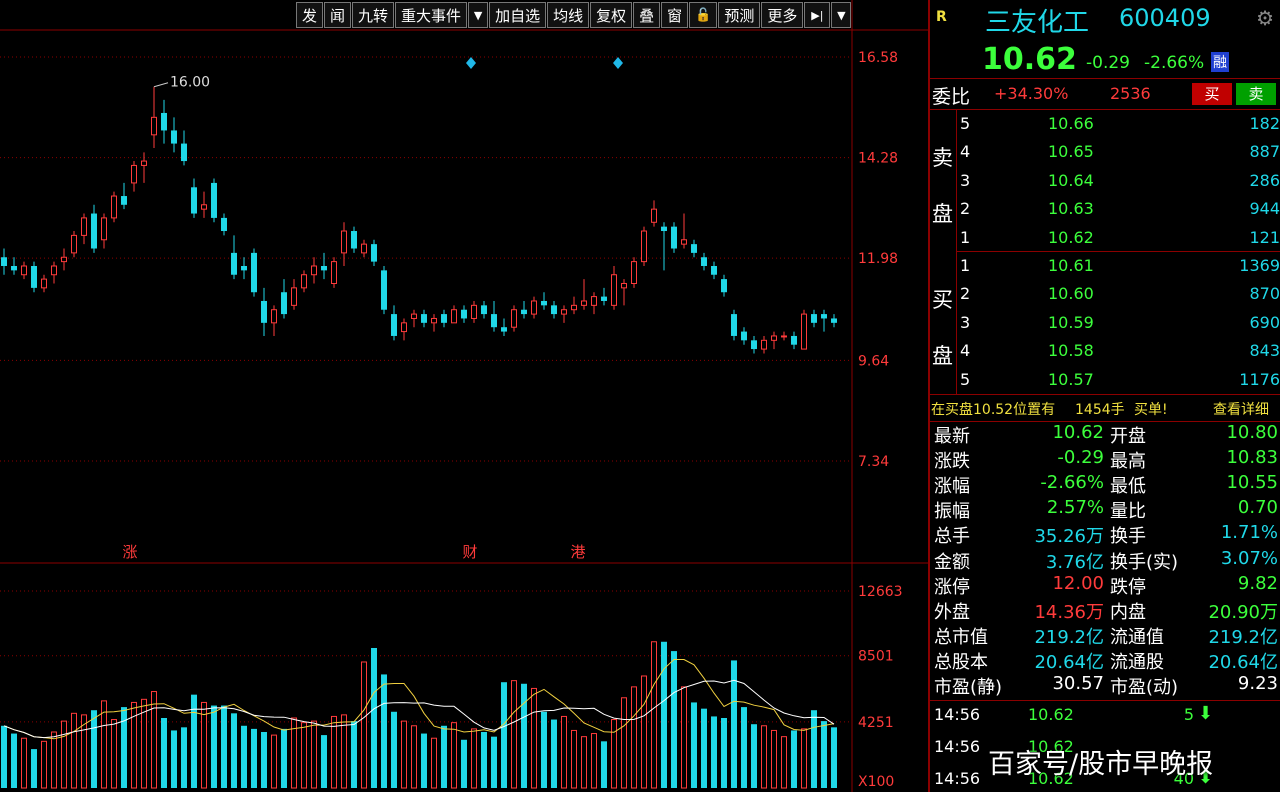  I want to click on bid-level-row: 5 10.57 1176, so click(1105, 380).